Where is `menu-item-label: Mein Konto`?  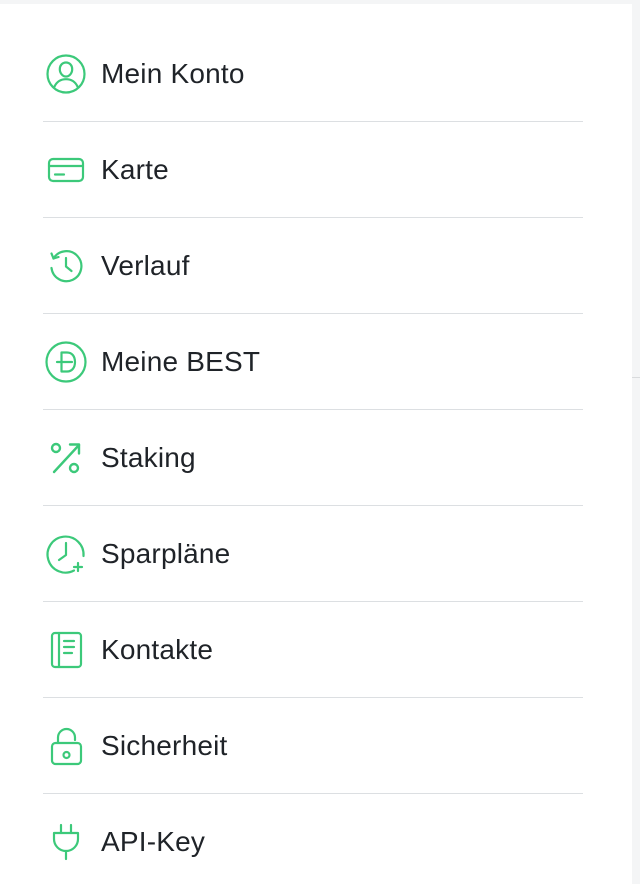
menu-item-label: Mein Konto is located at coordinates (173, 73).